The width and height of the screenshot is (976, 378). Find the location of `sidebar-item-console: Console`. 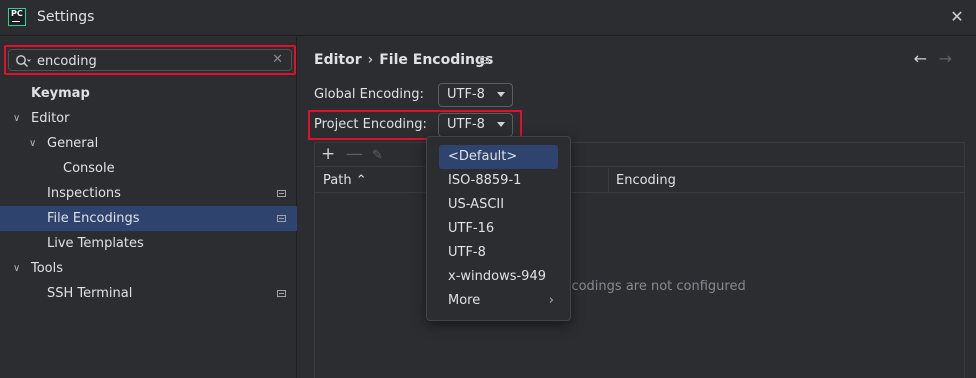

sidebar-item-console: Console is located at coordinates (148, 168).